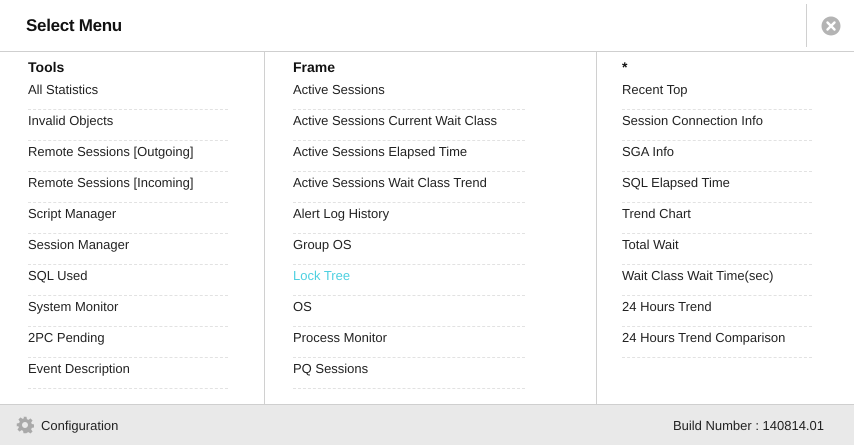 The width and height of the screenshot is (854, 445). What do you see at coordinates (25, 425) in the screenshot?
I see `gear-icon` at bounding box center [25, 425].